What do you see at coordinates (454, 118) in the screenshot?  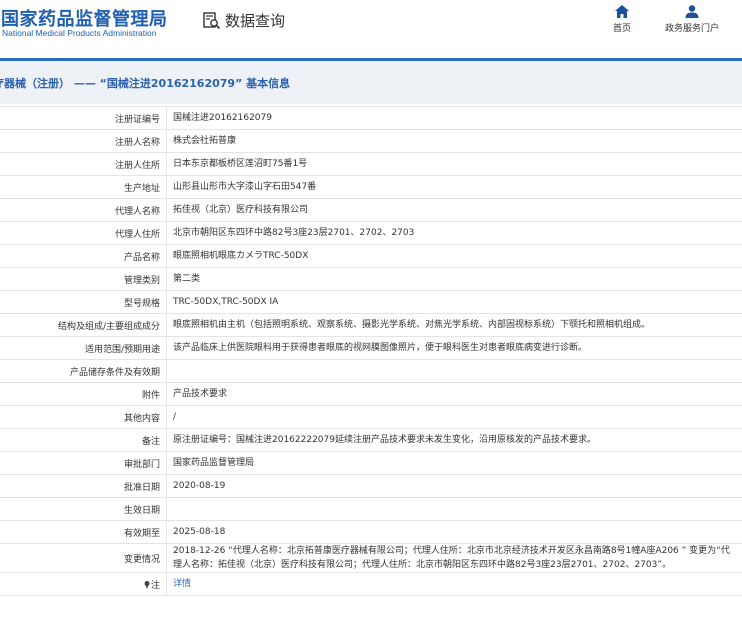 I see `field-value: 国械注进20162162079` at bounding box center [454, 118].